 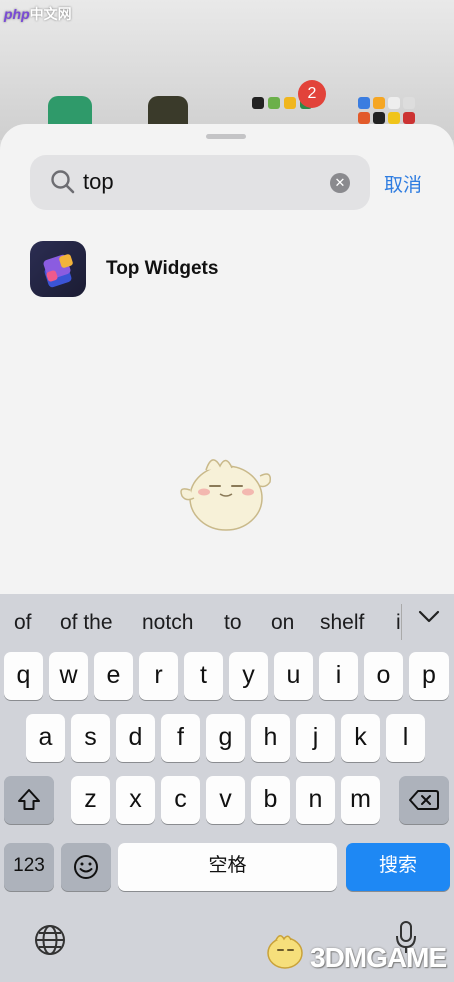 I want to click on emoji-key, so click(x=86, y=867).